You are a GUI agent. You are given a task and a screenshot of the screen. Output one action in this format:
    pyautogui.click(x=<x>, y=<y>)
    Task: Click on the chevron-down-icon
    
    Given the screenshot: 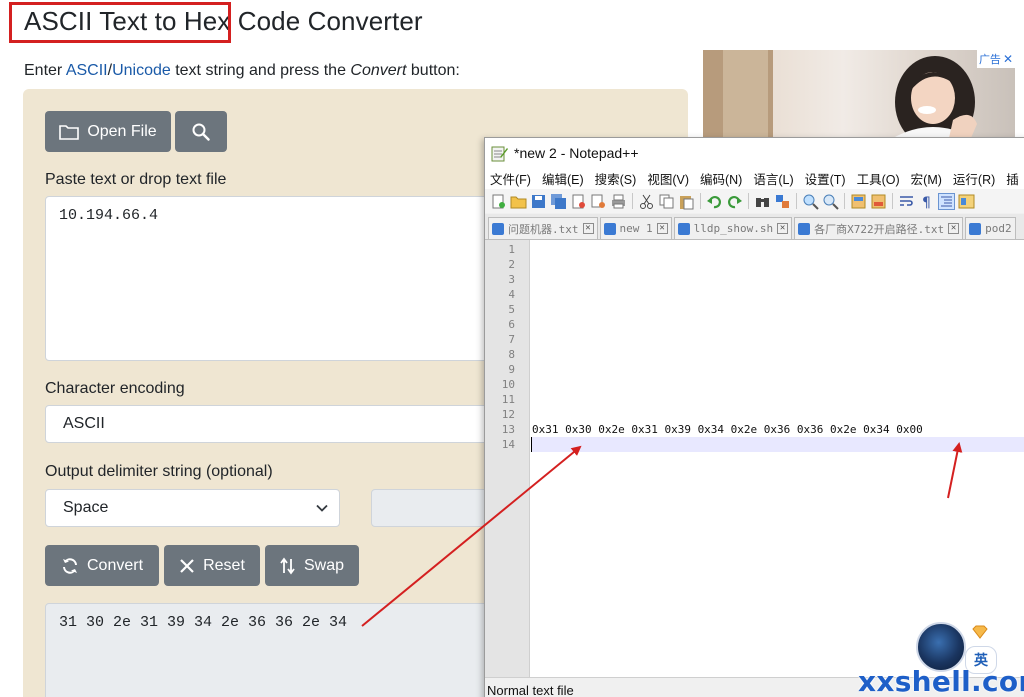 What is the action you would take?
    pyautogui.click(x=322, y=508)
    